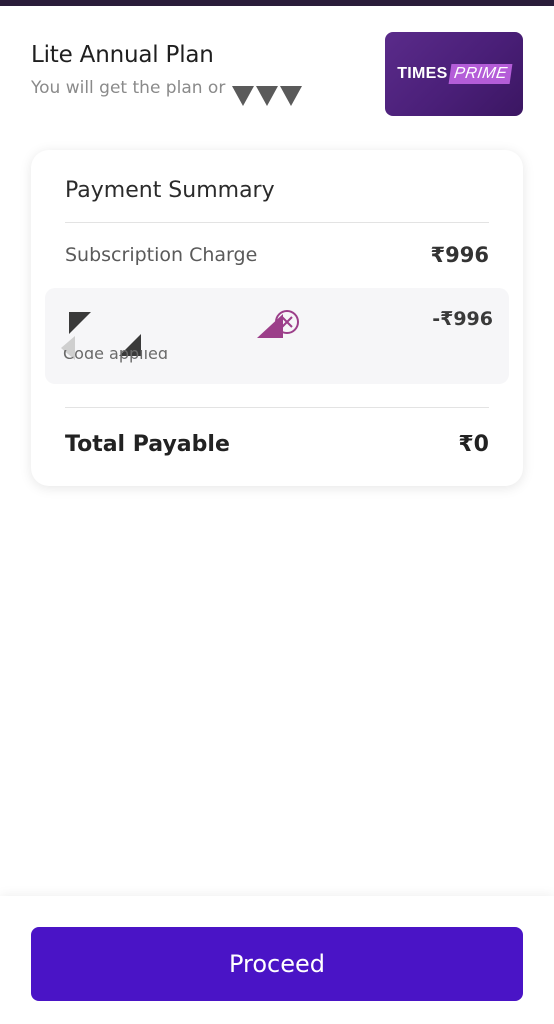  Describe the element at coordinates (170, 190) in the screenshot. I see `payment-summary-title: Payment Summary` at that location.